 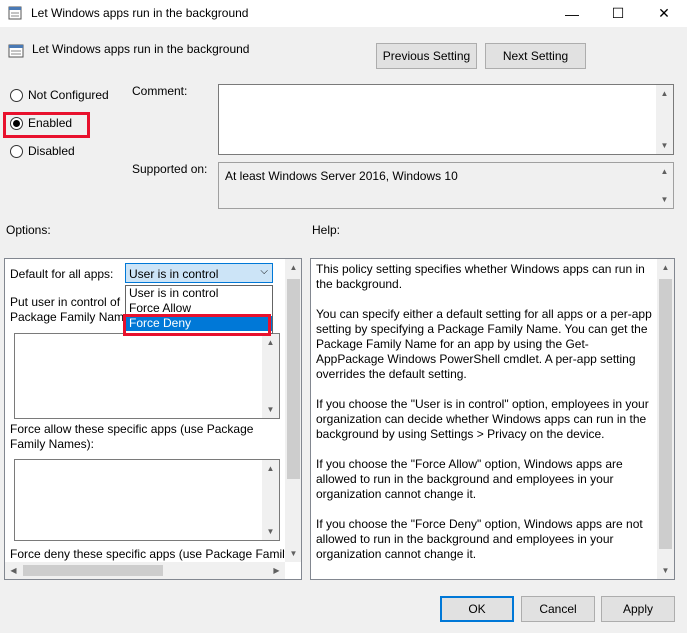 What do you see at coordinates (51, 151) in the screenshot?
I see `radio-label: Disabled` at bounding box center [51, 151].